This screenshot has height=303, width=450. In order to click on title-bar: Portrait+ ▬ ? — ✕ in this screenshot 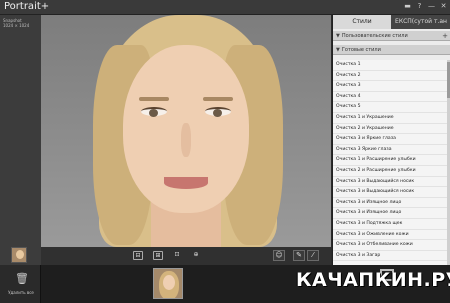, I will do `click(225, 7)`.